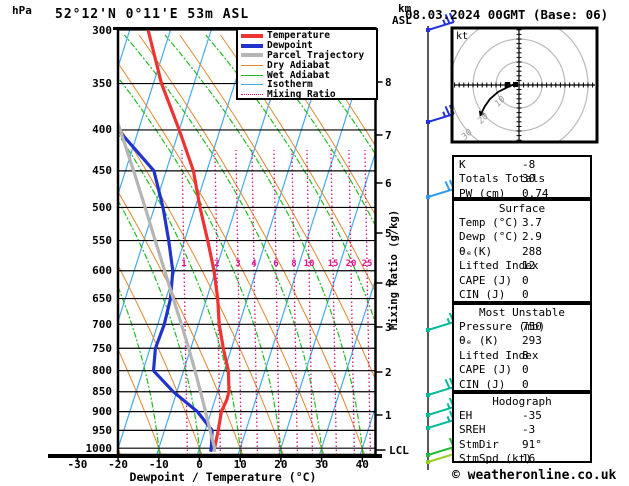 The image size is (629, 486). I want to click on legend-label: Dewpoint, so click(290, 46).